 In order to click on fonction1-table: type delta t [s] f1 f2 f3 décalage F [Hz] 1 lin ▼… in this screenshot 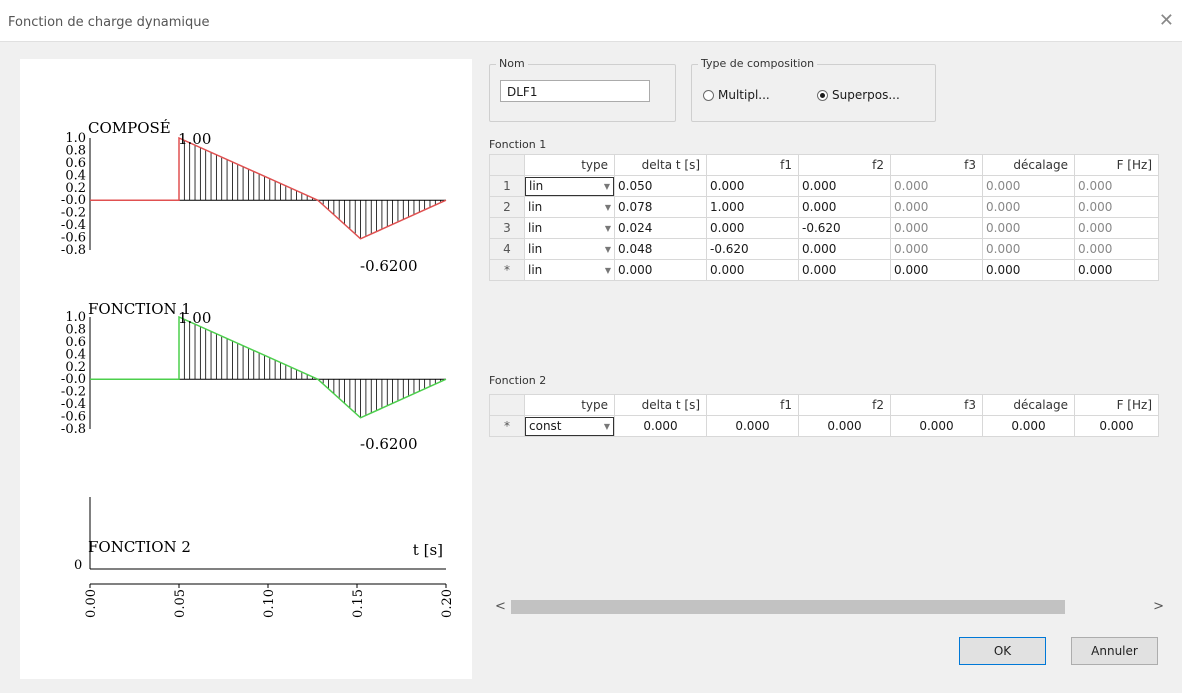, I will do `click(824, 217)`.